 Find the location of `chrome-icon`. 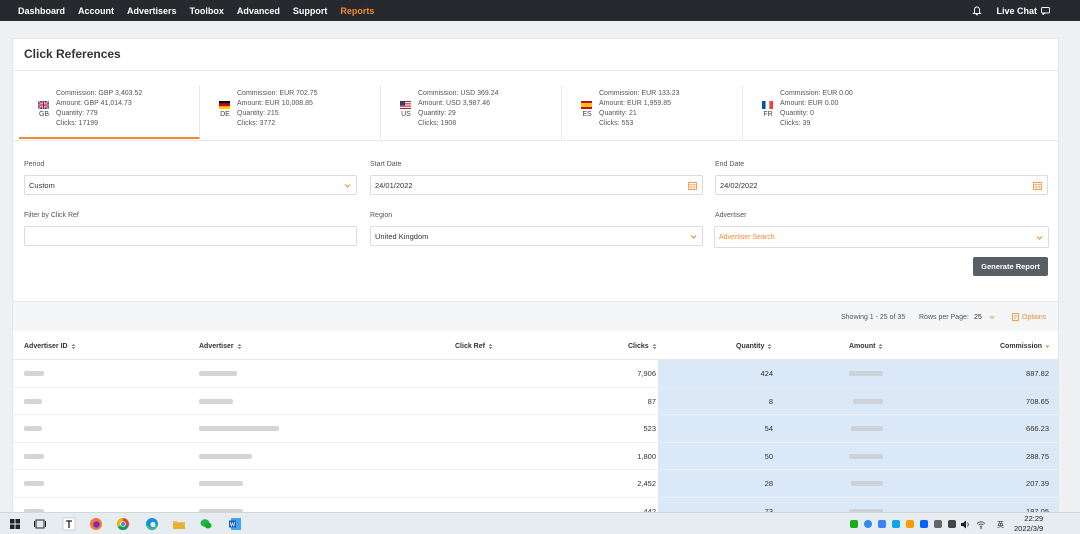

chrome-icon is located at coordinates (123, 524).